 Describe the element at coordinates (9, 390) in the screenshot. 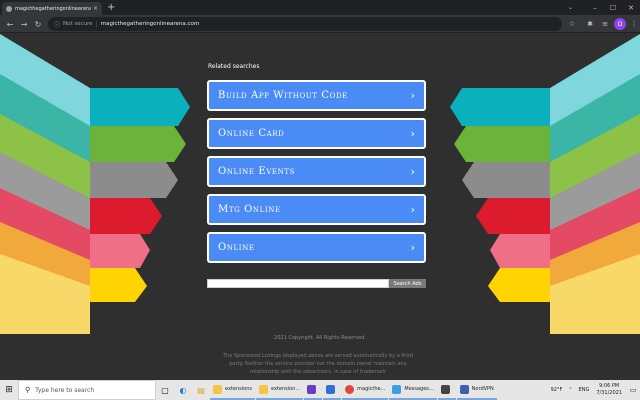

I see `windows-start-icon: ⊞` at that location.